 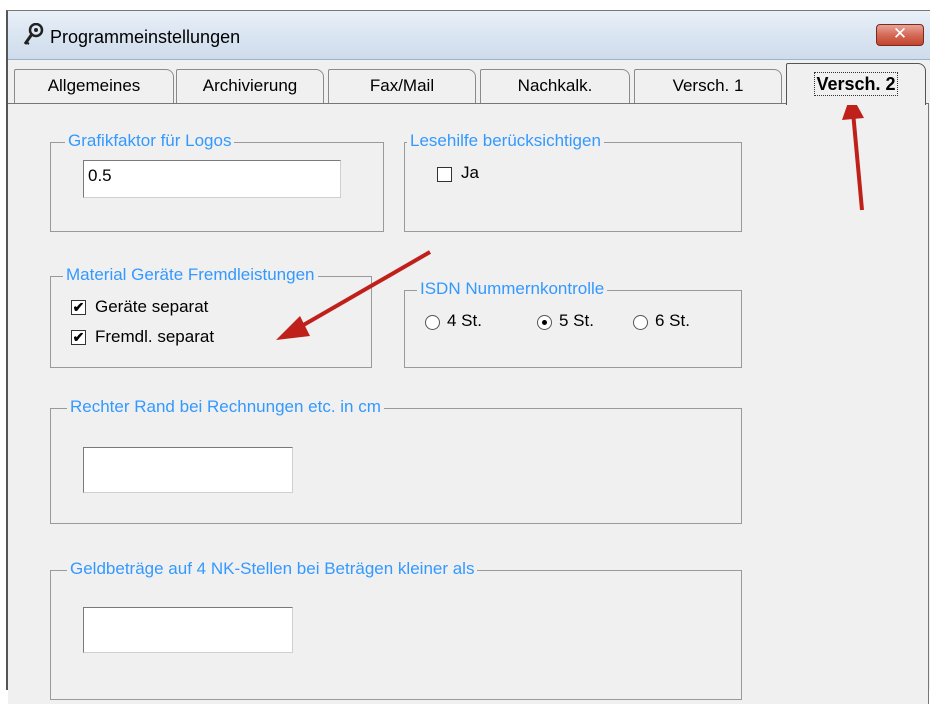 What do you see at coordinates (188, 470) in the screenshot?
I see `rechter-rand-input` at bounding box center [188, 470].